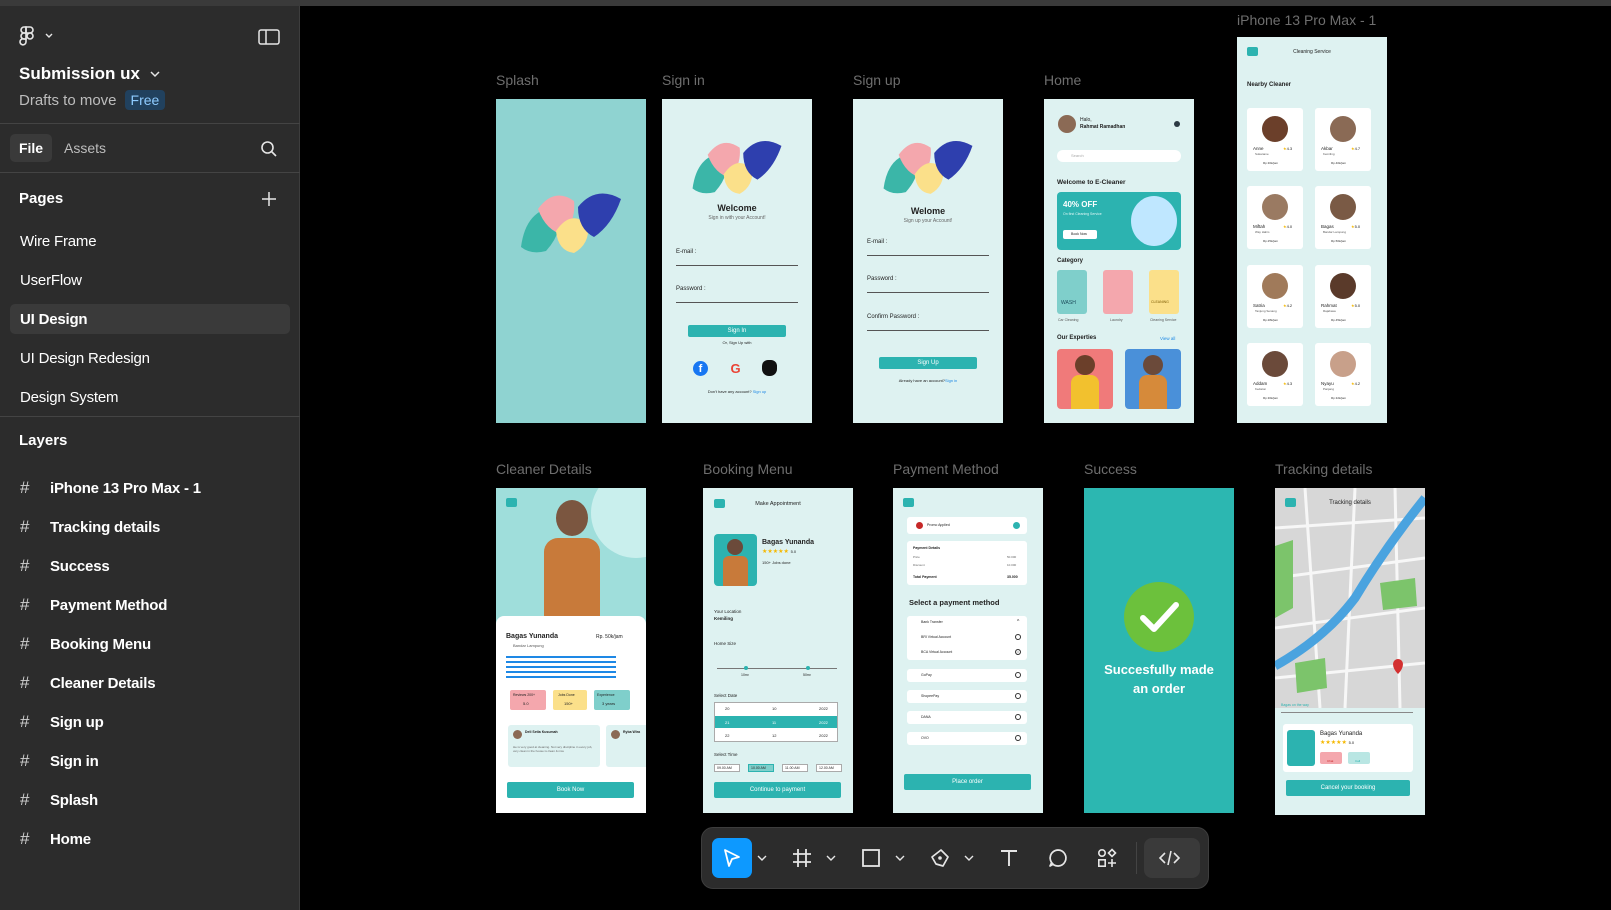  What do you see at coordinates (967, 782) in the screenshot?
I see `place-order-button: Place order` at bounding box center [967, 782].